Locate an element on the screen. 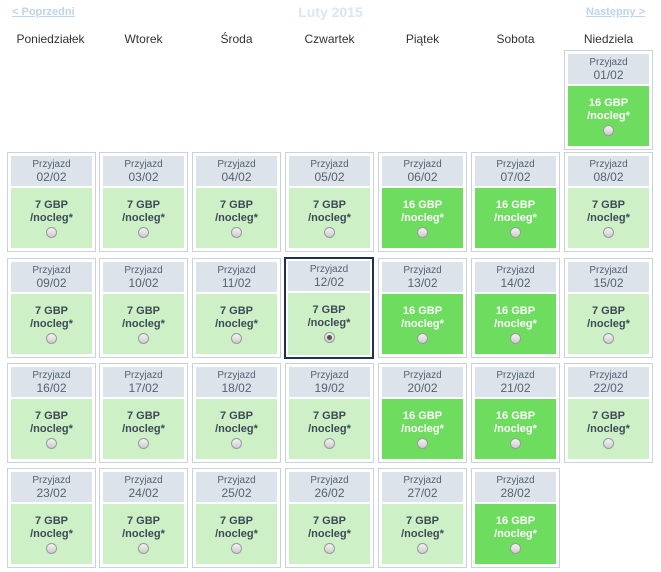 The image size is (661, 572). calendar-header: < Poprzedni Luty 2015 Następny > is located at coordinates (330, 14).